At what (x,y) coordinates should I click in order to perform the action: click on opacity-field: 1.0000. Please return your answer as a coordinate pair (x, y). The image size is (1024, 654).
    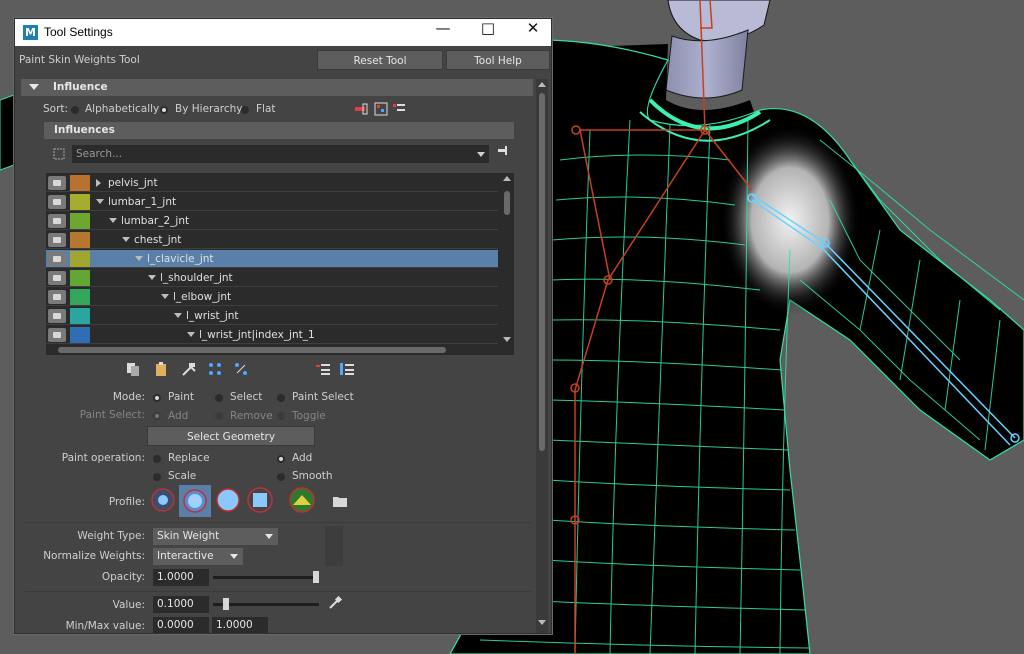
    Looking at the image, I should click on (181, 577).